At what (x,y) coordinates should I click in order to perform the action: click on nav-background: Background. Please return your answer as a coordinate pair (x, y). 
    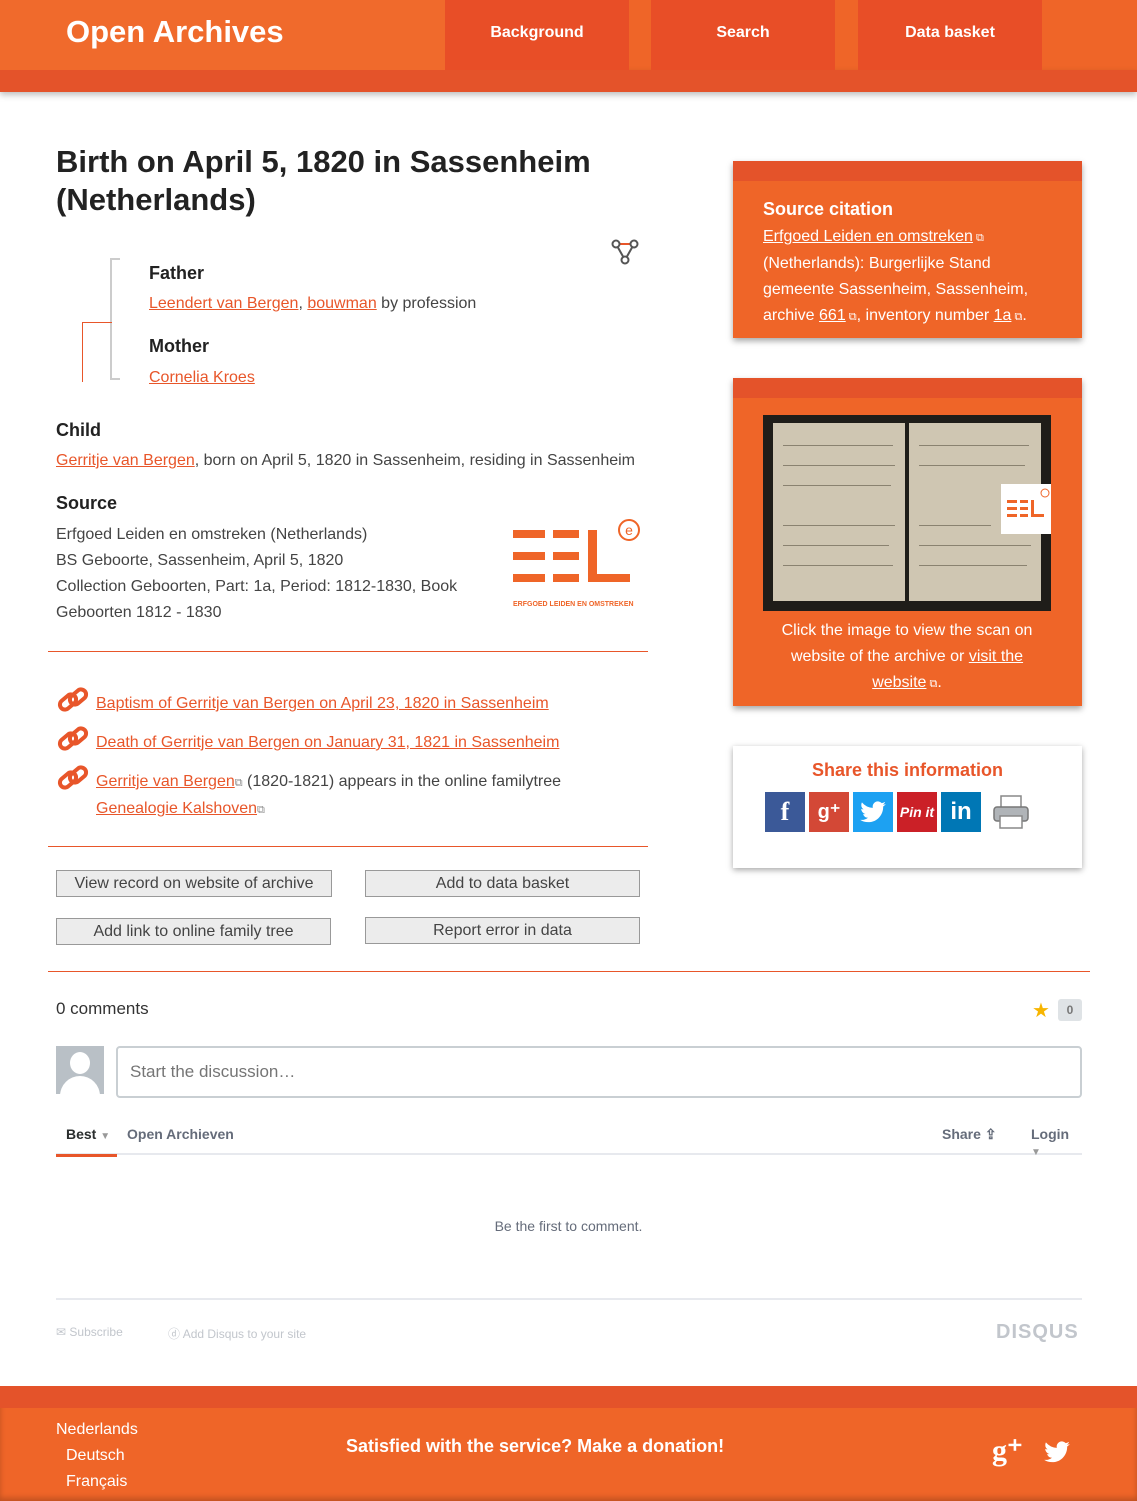
    Looking at the image, I should click on (537, 35).